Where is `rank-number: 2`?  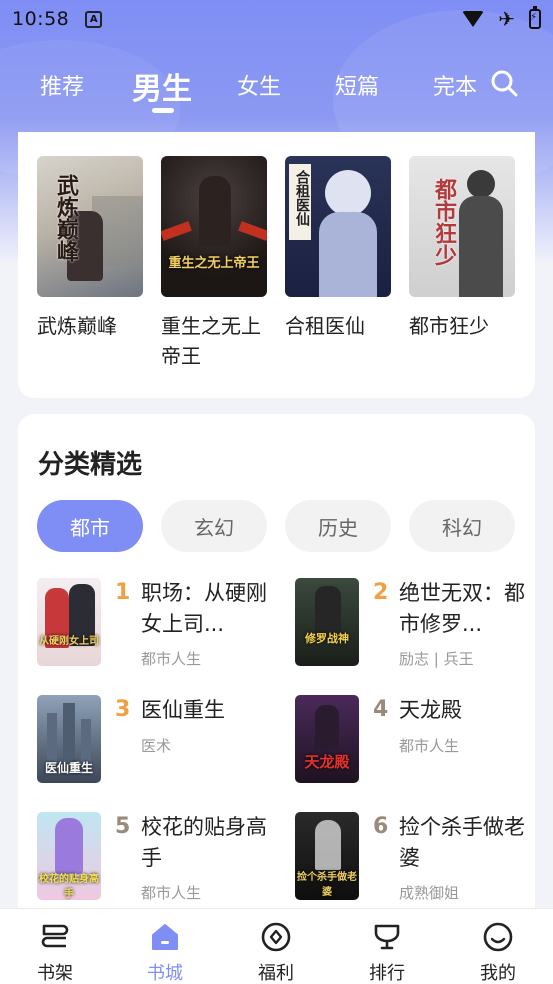
rank-number: 2 is located at coordinates (381, 592).